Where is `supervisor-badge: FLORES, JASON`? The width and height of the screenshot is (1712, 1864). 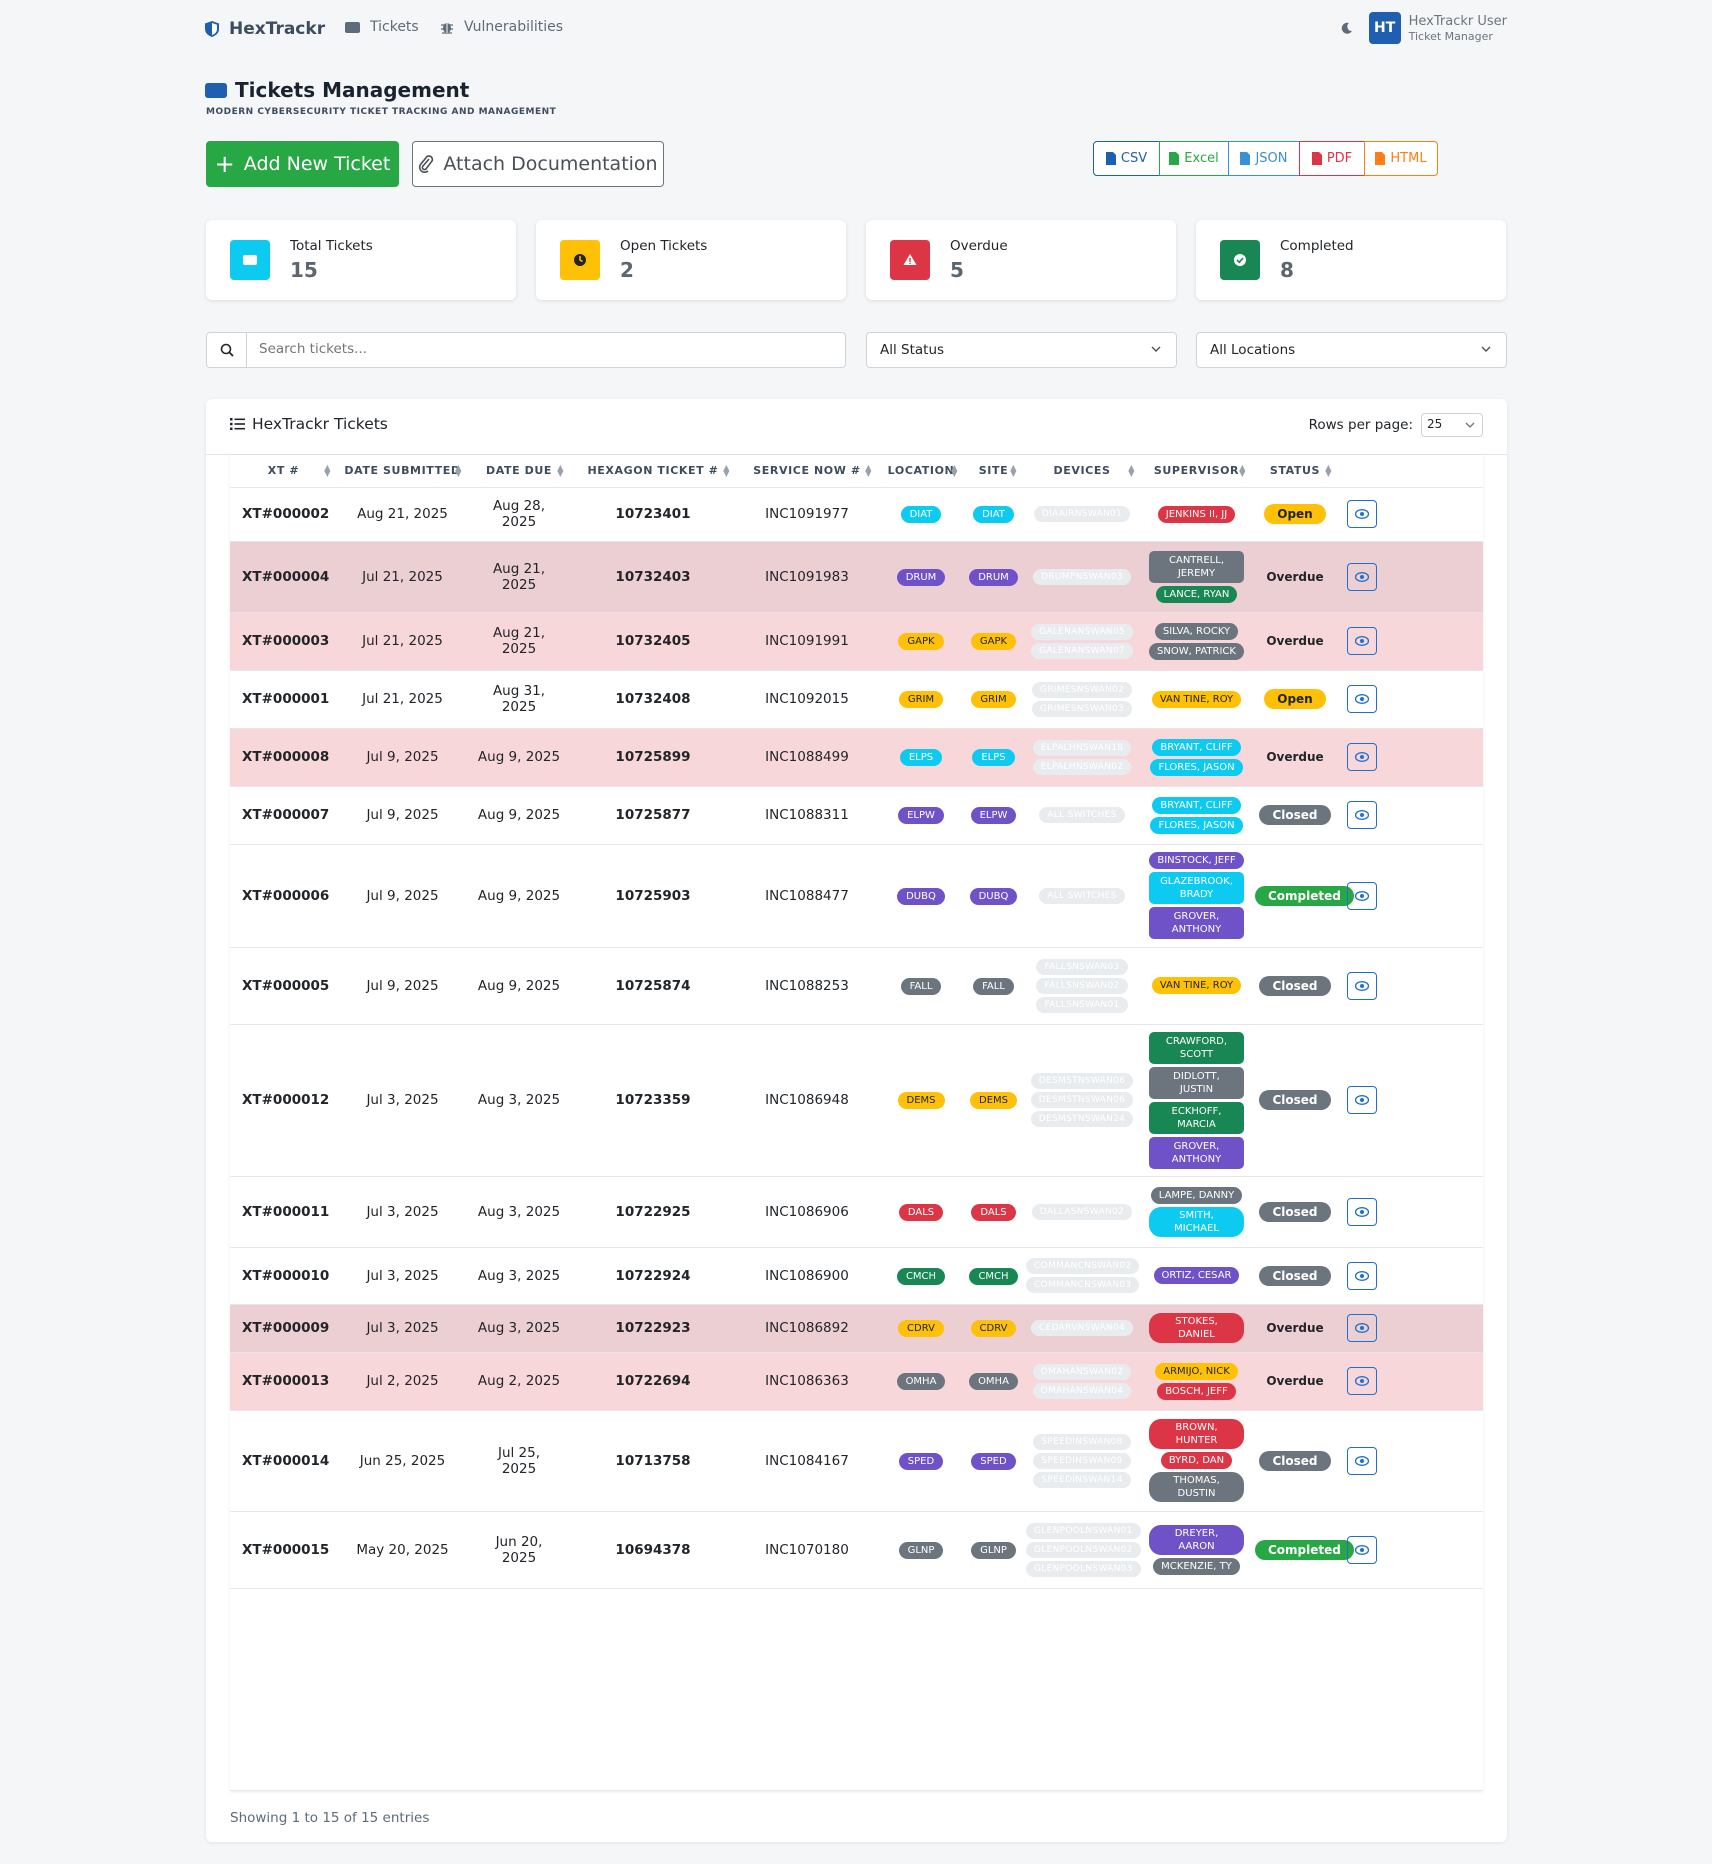
supervisor-badge: FLORES, JASON is located at coordinates (1196, 767).